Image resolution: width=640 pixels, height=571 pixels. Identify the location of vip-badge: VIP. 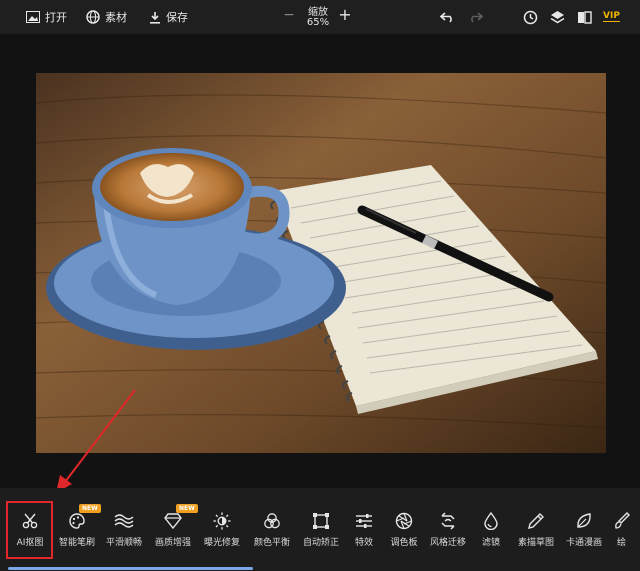
(611, 16).